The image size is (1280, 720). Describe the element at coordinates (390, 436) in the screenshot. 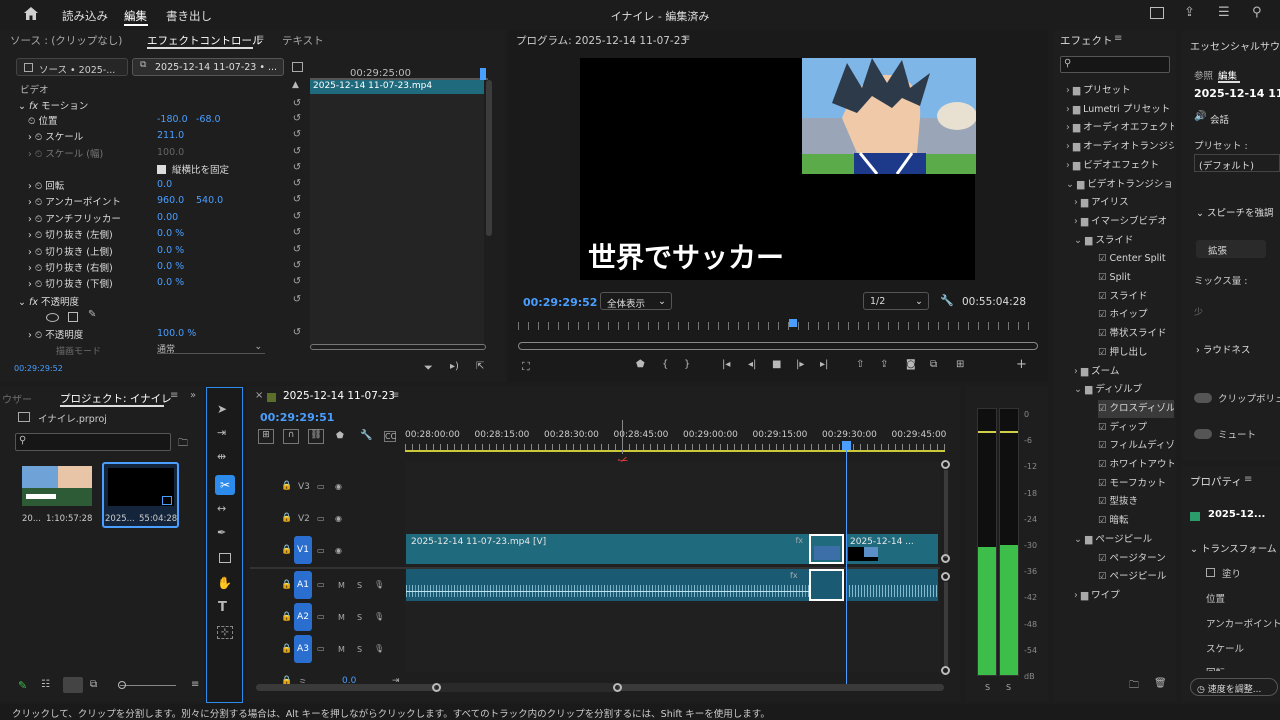

I see `captions-icon: CC` at that location.